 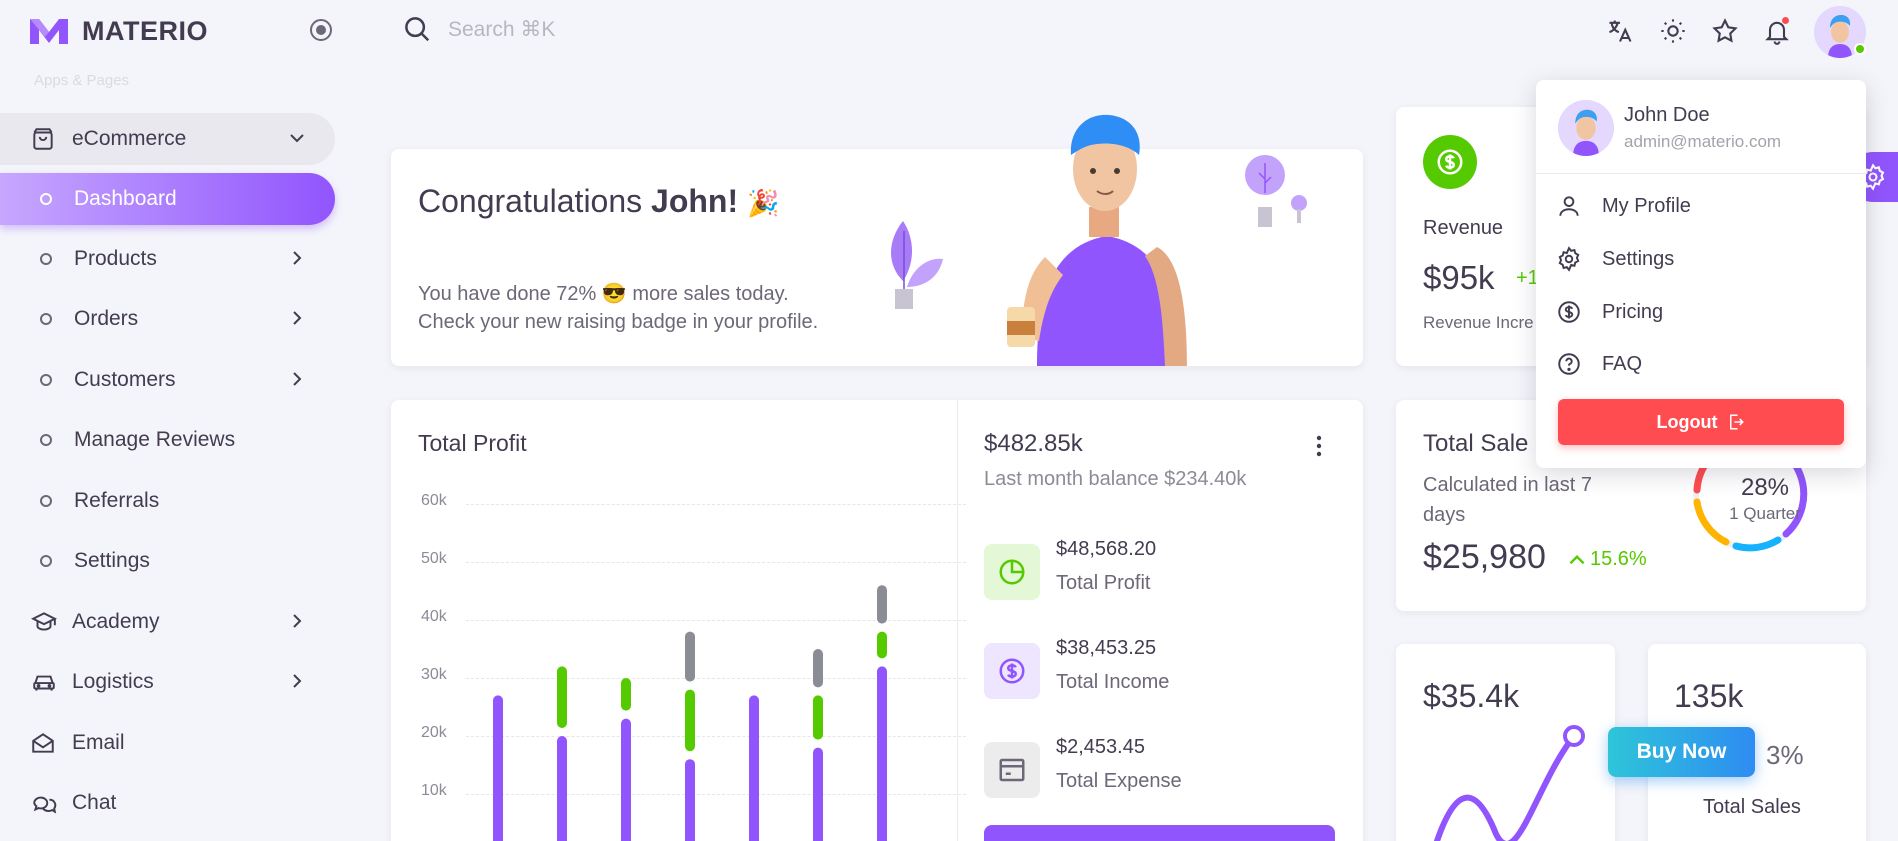 What do you see at coordinates (94, 802) in the screenshot?
I see `sidebar-item-label: Chat` at bounding box center [94, 802].